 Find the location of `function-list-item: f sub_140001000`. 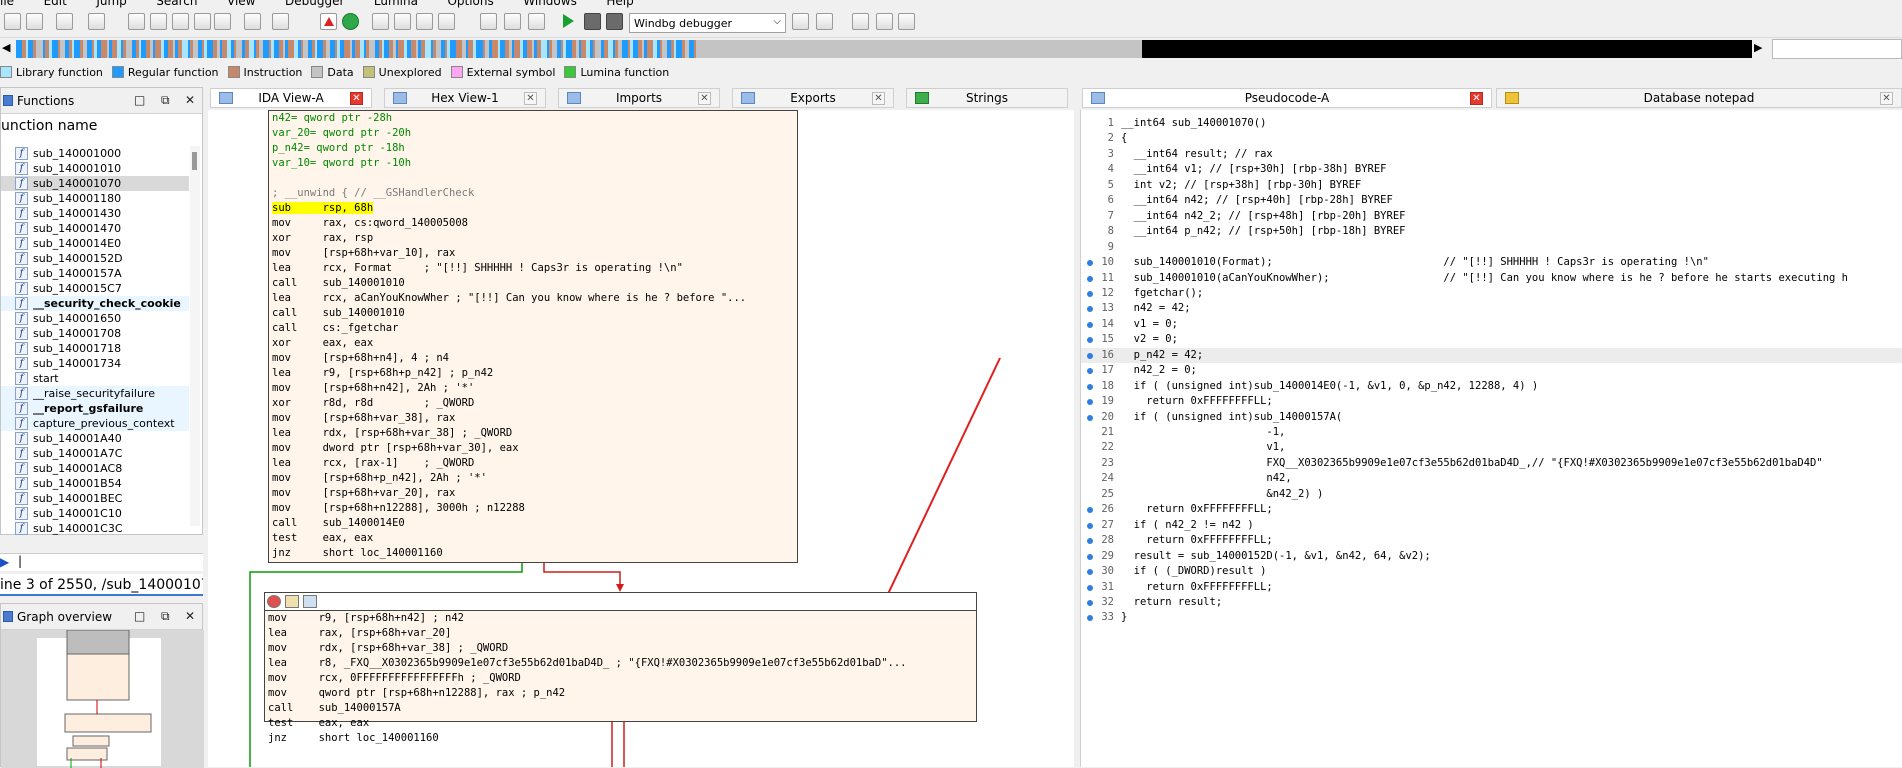

function-list-item: f sub_140001000 is located at coordinates (95, 153).